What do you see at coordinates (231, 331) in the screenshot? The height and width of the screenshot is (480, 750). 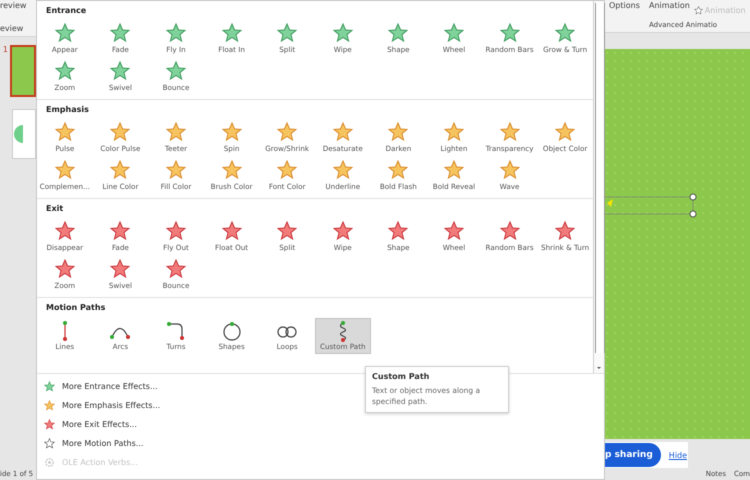 I see `circle-path-icon` at bounding box center [231, 331].